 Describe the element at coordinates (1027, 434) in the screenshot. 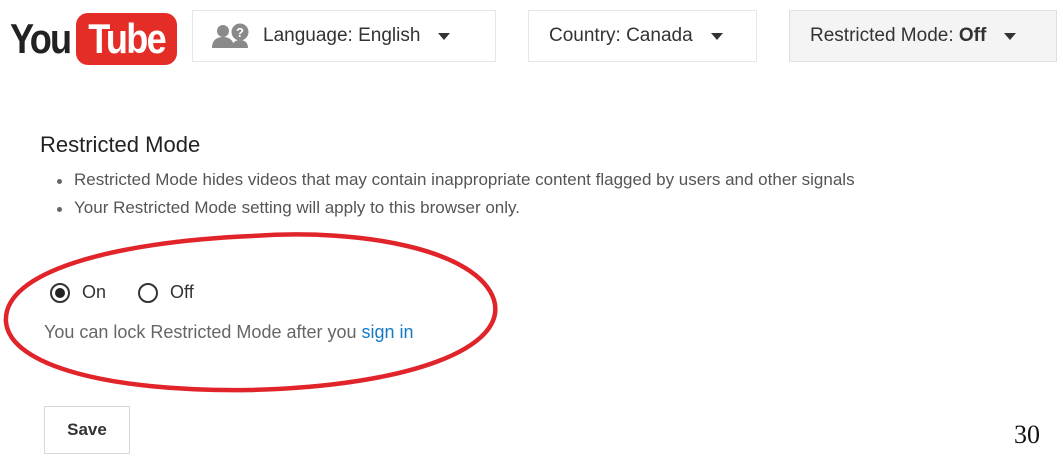

I see `page-number: 30` at that location.